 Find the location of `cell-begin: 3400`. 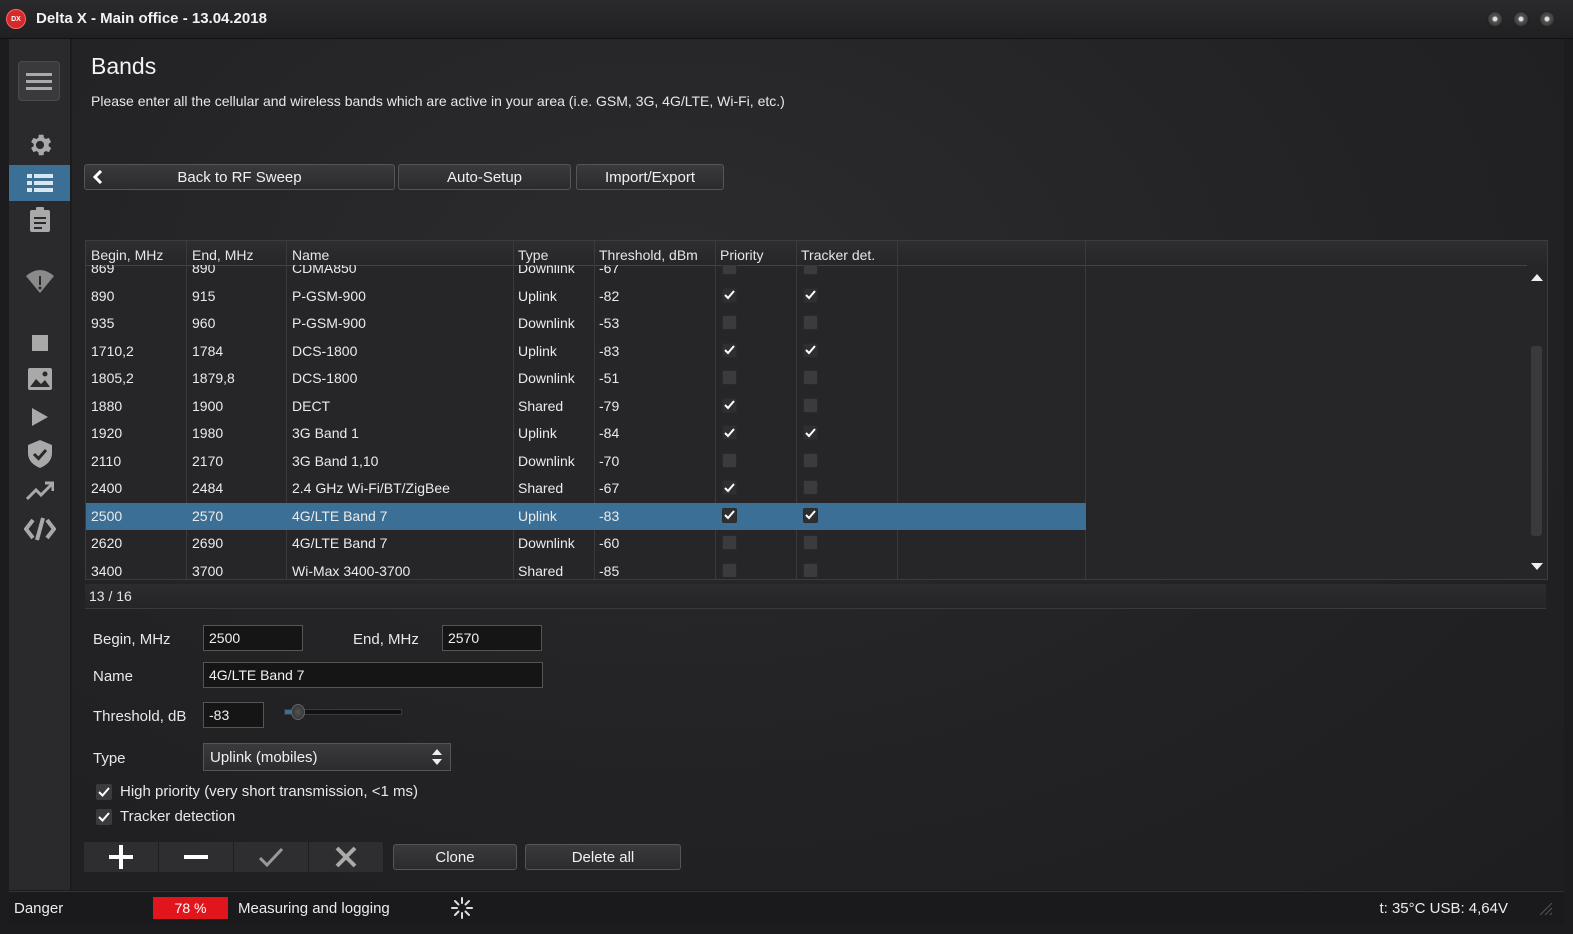

cell-begin: 3400 is located at coordinates (107, 570).